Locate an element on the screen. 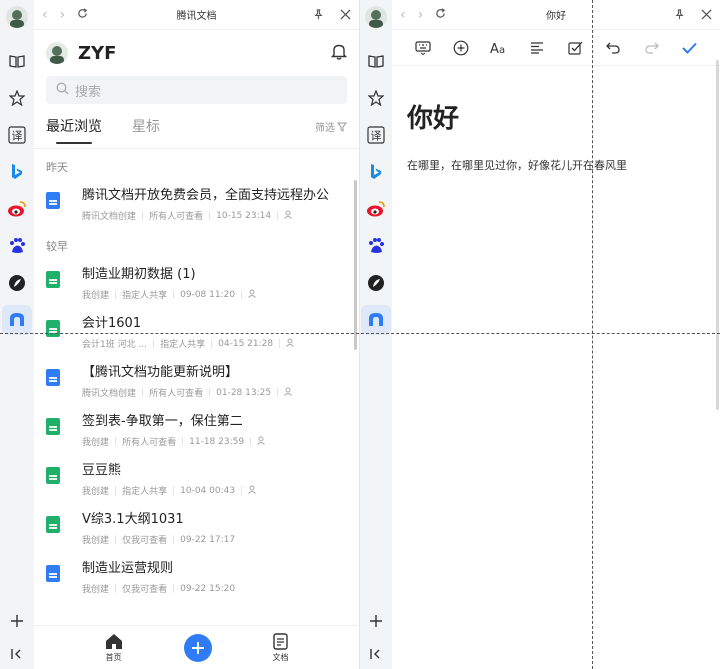  create-new-button is located at coordinates (197, 647).